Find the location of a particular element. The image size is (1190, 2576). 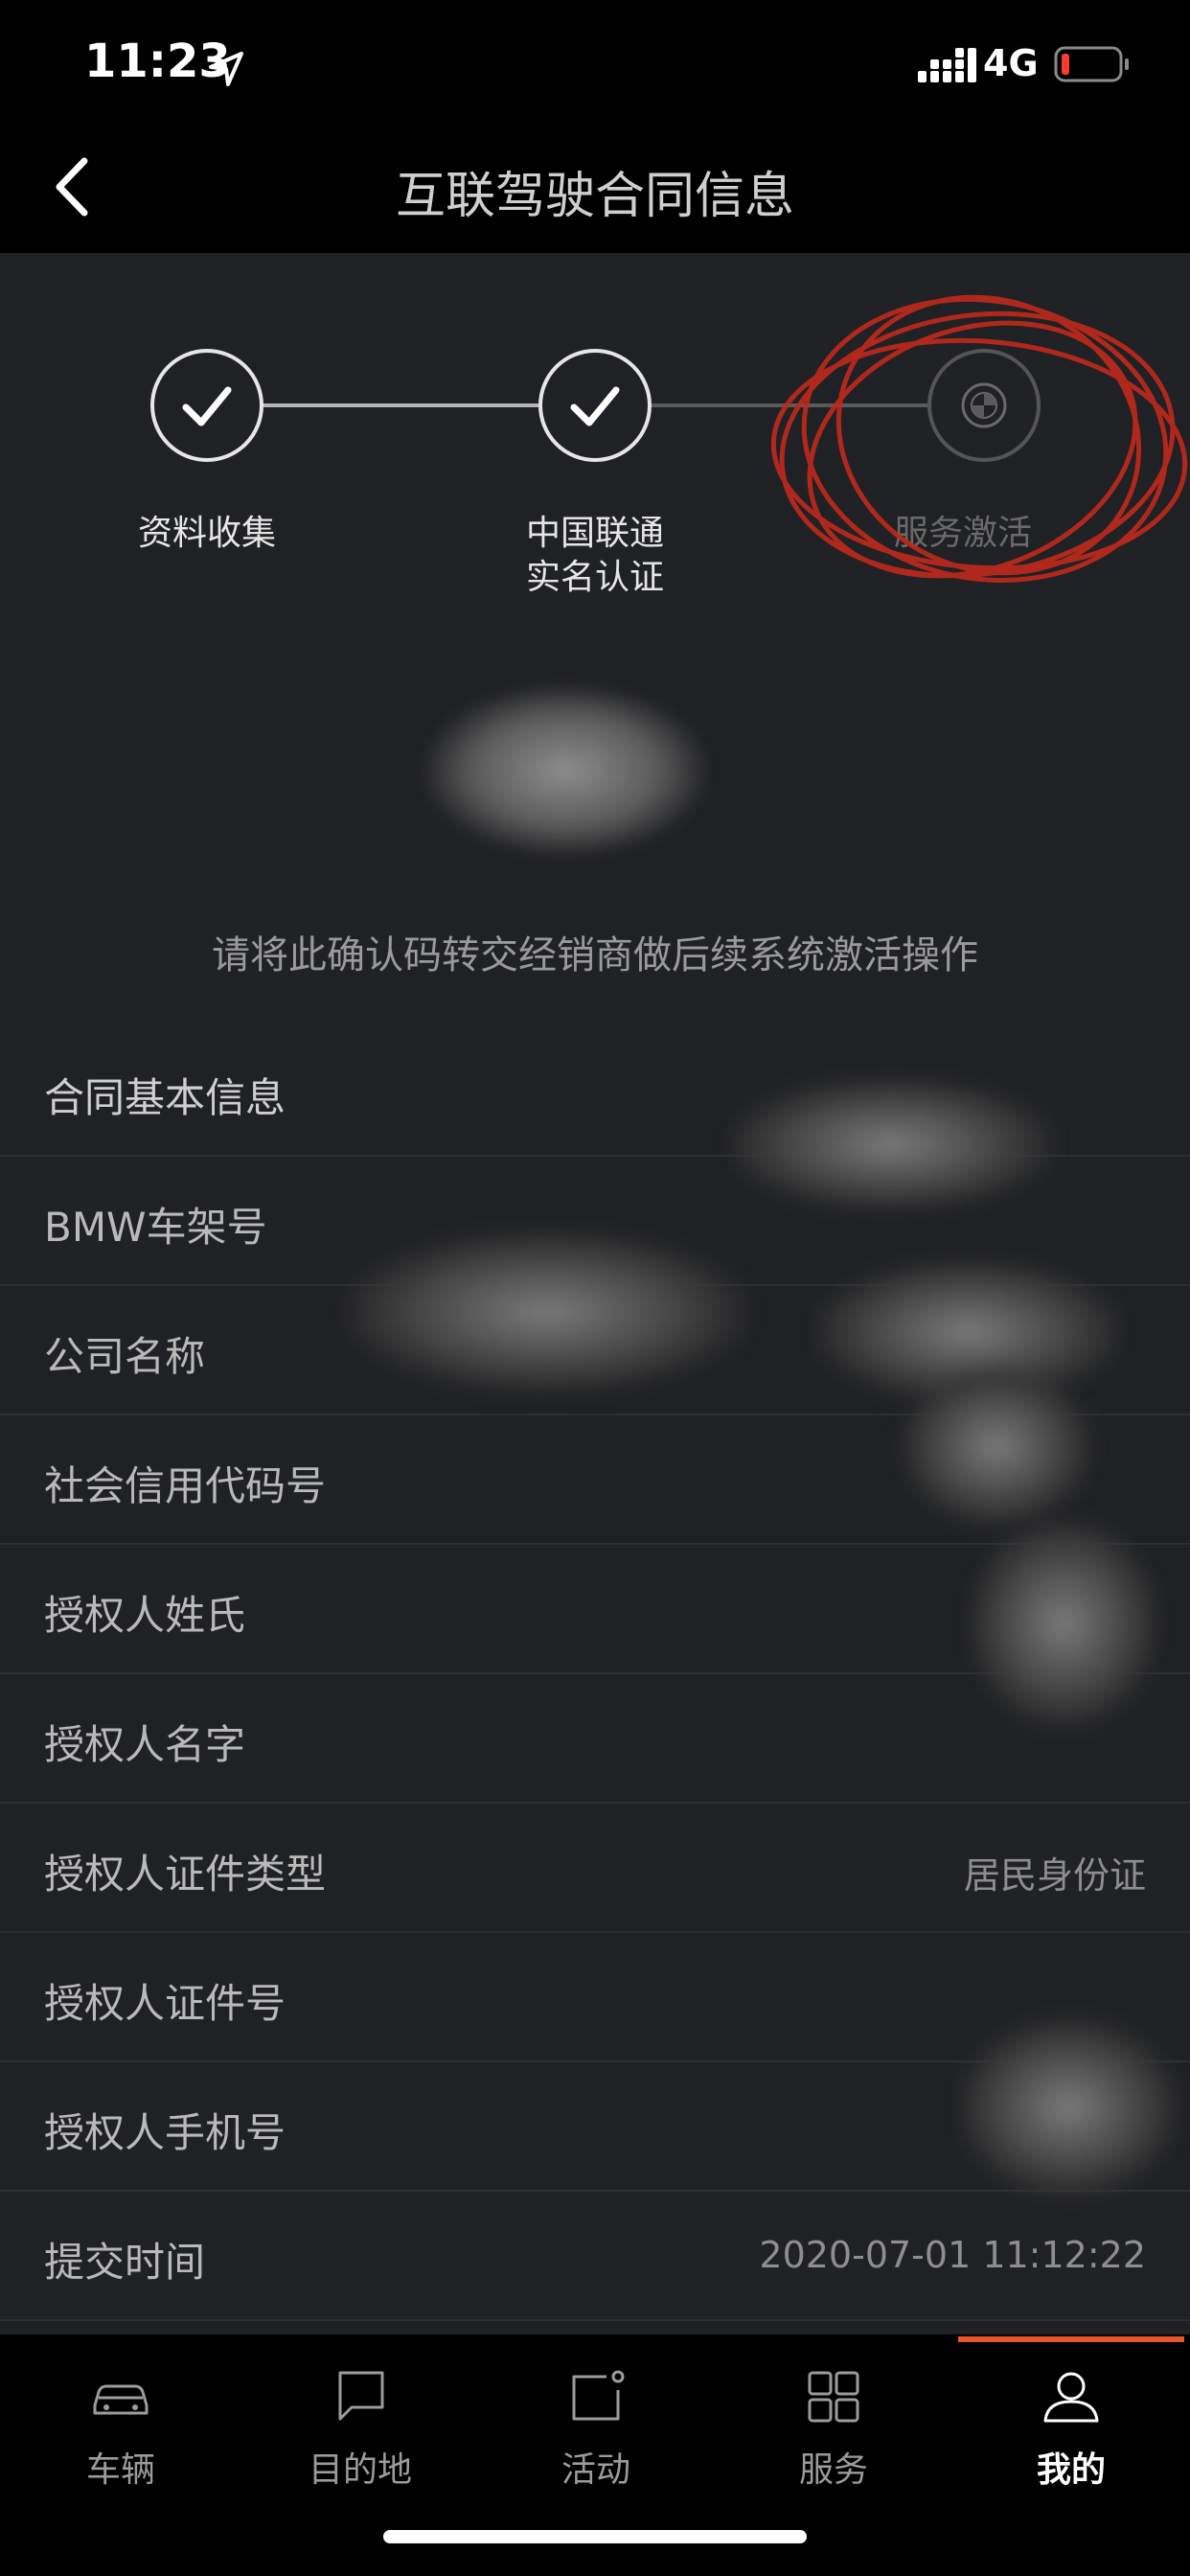

location-arrow-icon is located at coordinates (226, 69).